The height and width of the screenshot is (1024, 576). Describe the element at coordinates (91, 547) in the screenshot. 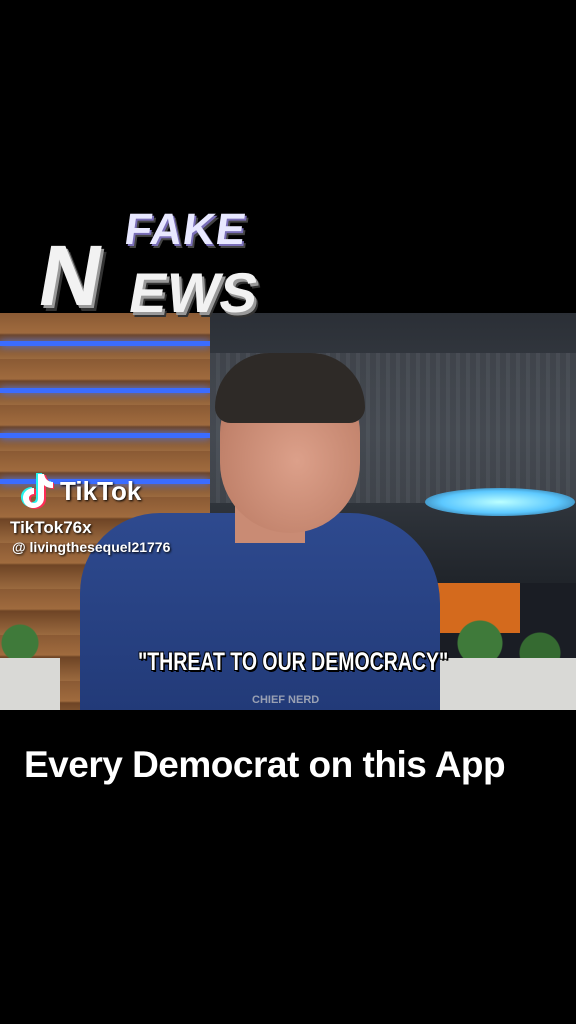

I see `watermark-username: @ livingthesequel21776` at that location.